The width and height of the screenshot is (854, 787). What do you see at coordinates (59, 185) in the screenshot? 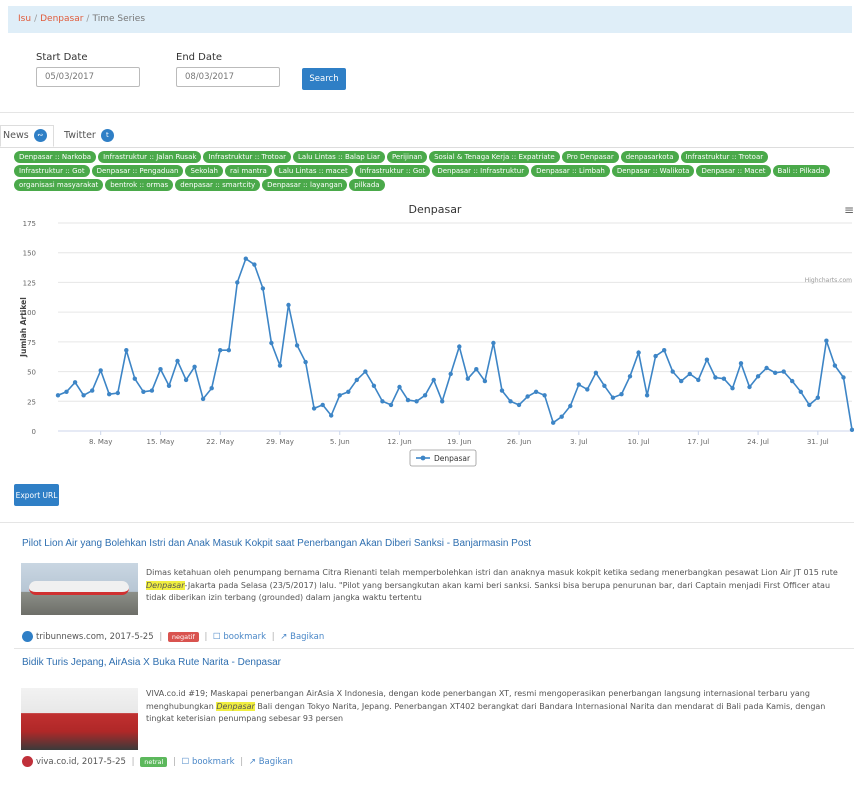
I see `topic-tag: organisasi masyarakat` at bounding box center [59, 185].